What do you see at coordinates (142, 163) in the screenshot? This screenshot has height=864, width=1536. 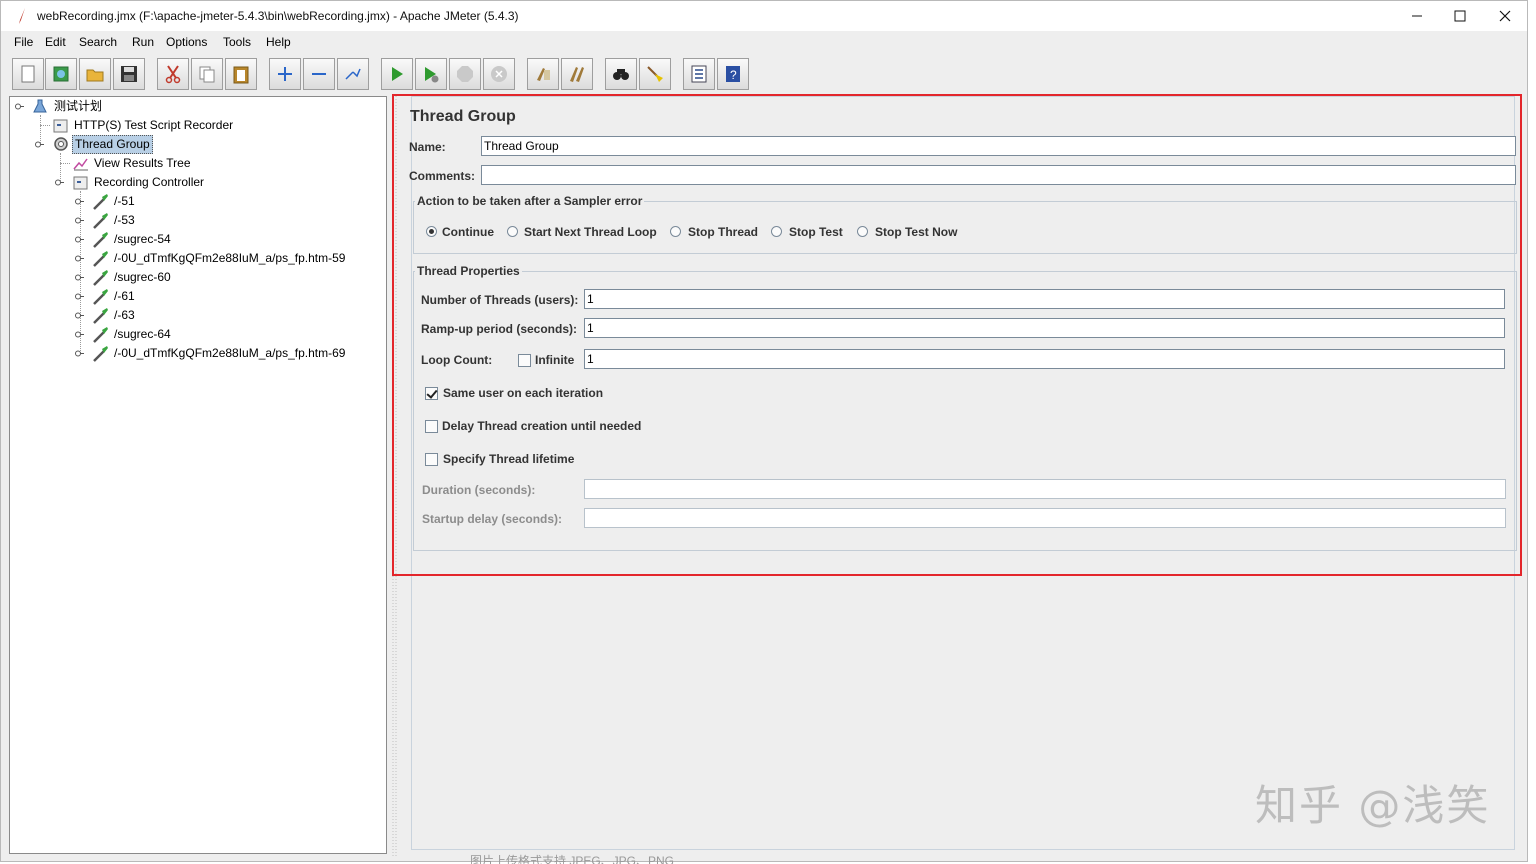 I see `tree-item-label: View Results Tree` at bounding box center [142, 163].